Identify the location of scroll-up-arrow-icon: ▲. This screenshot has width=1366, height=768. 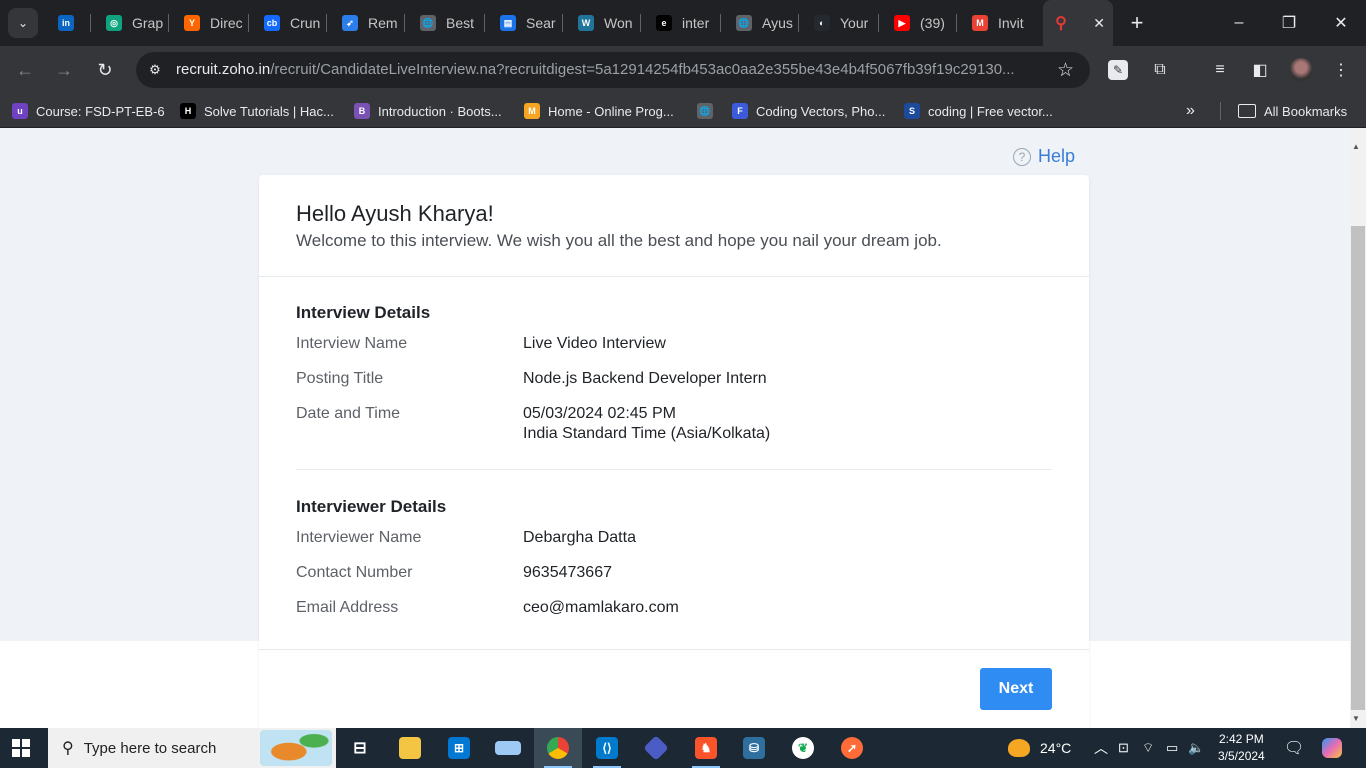
(1356, 146).